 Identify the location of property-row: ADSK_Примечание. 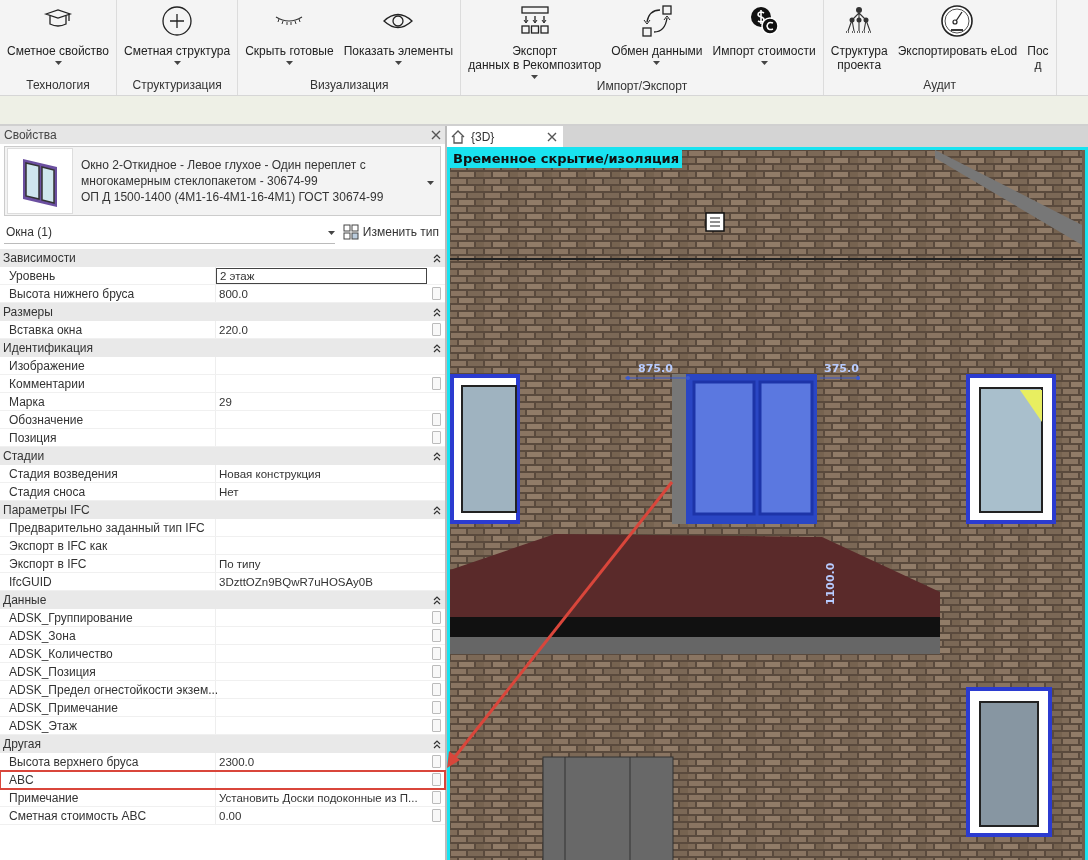
(222, 708).